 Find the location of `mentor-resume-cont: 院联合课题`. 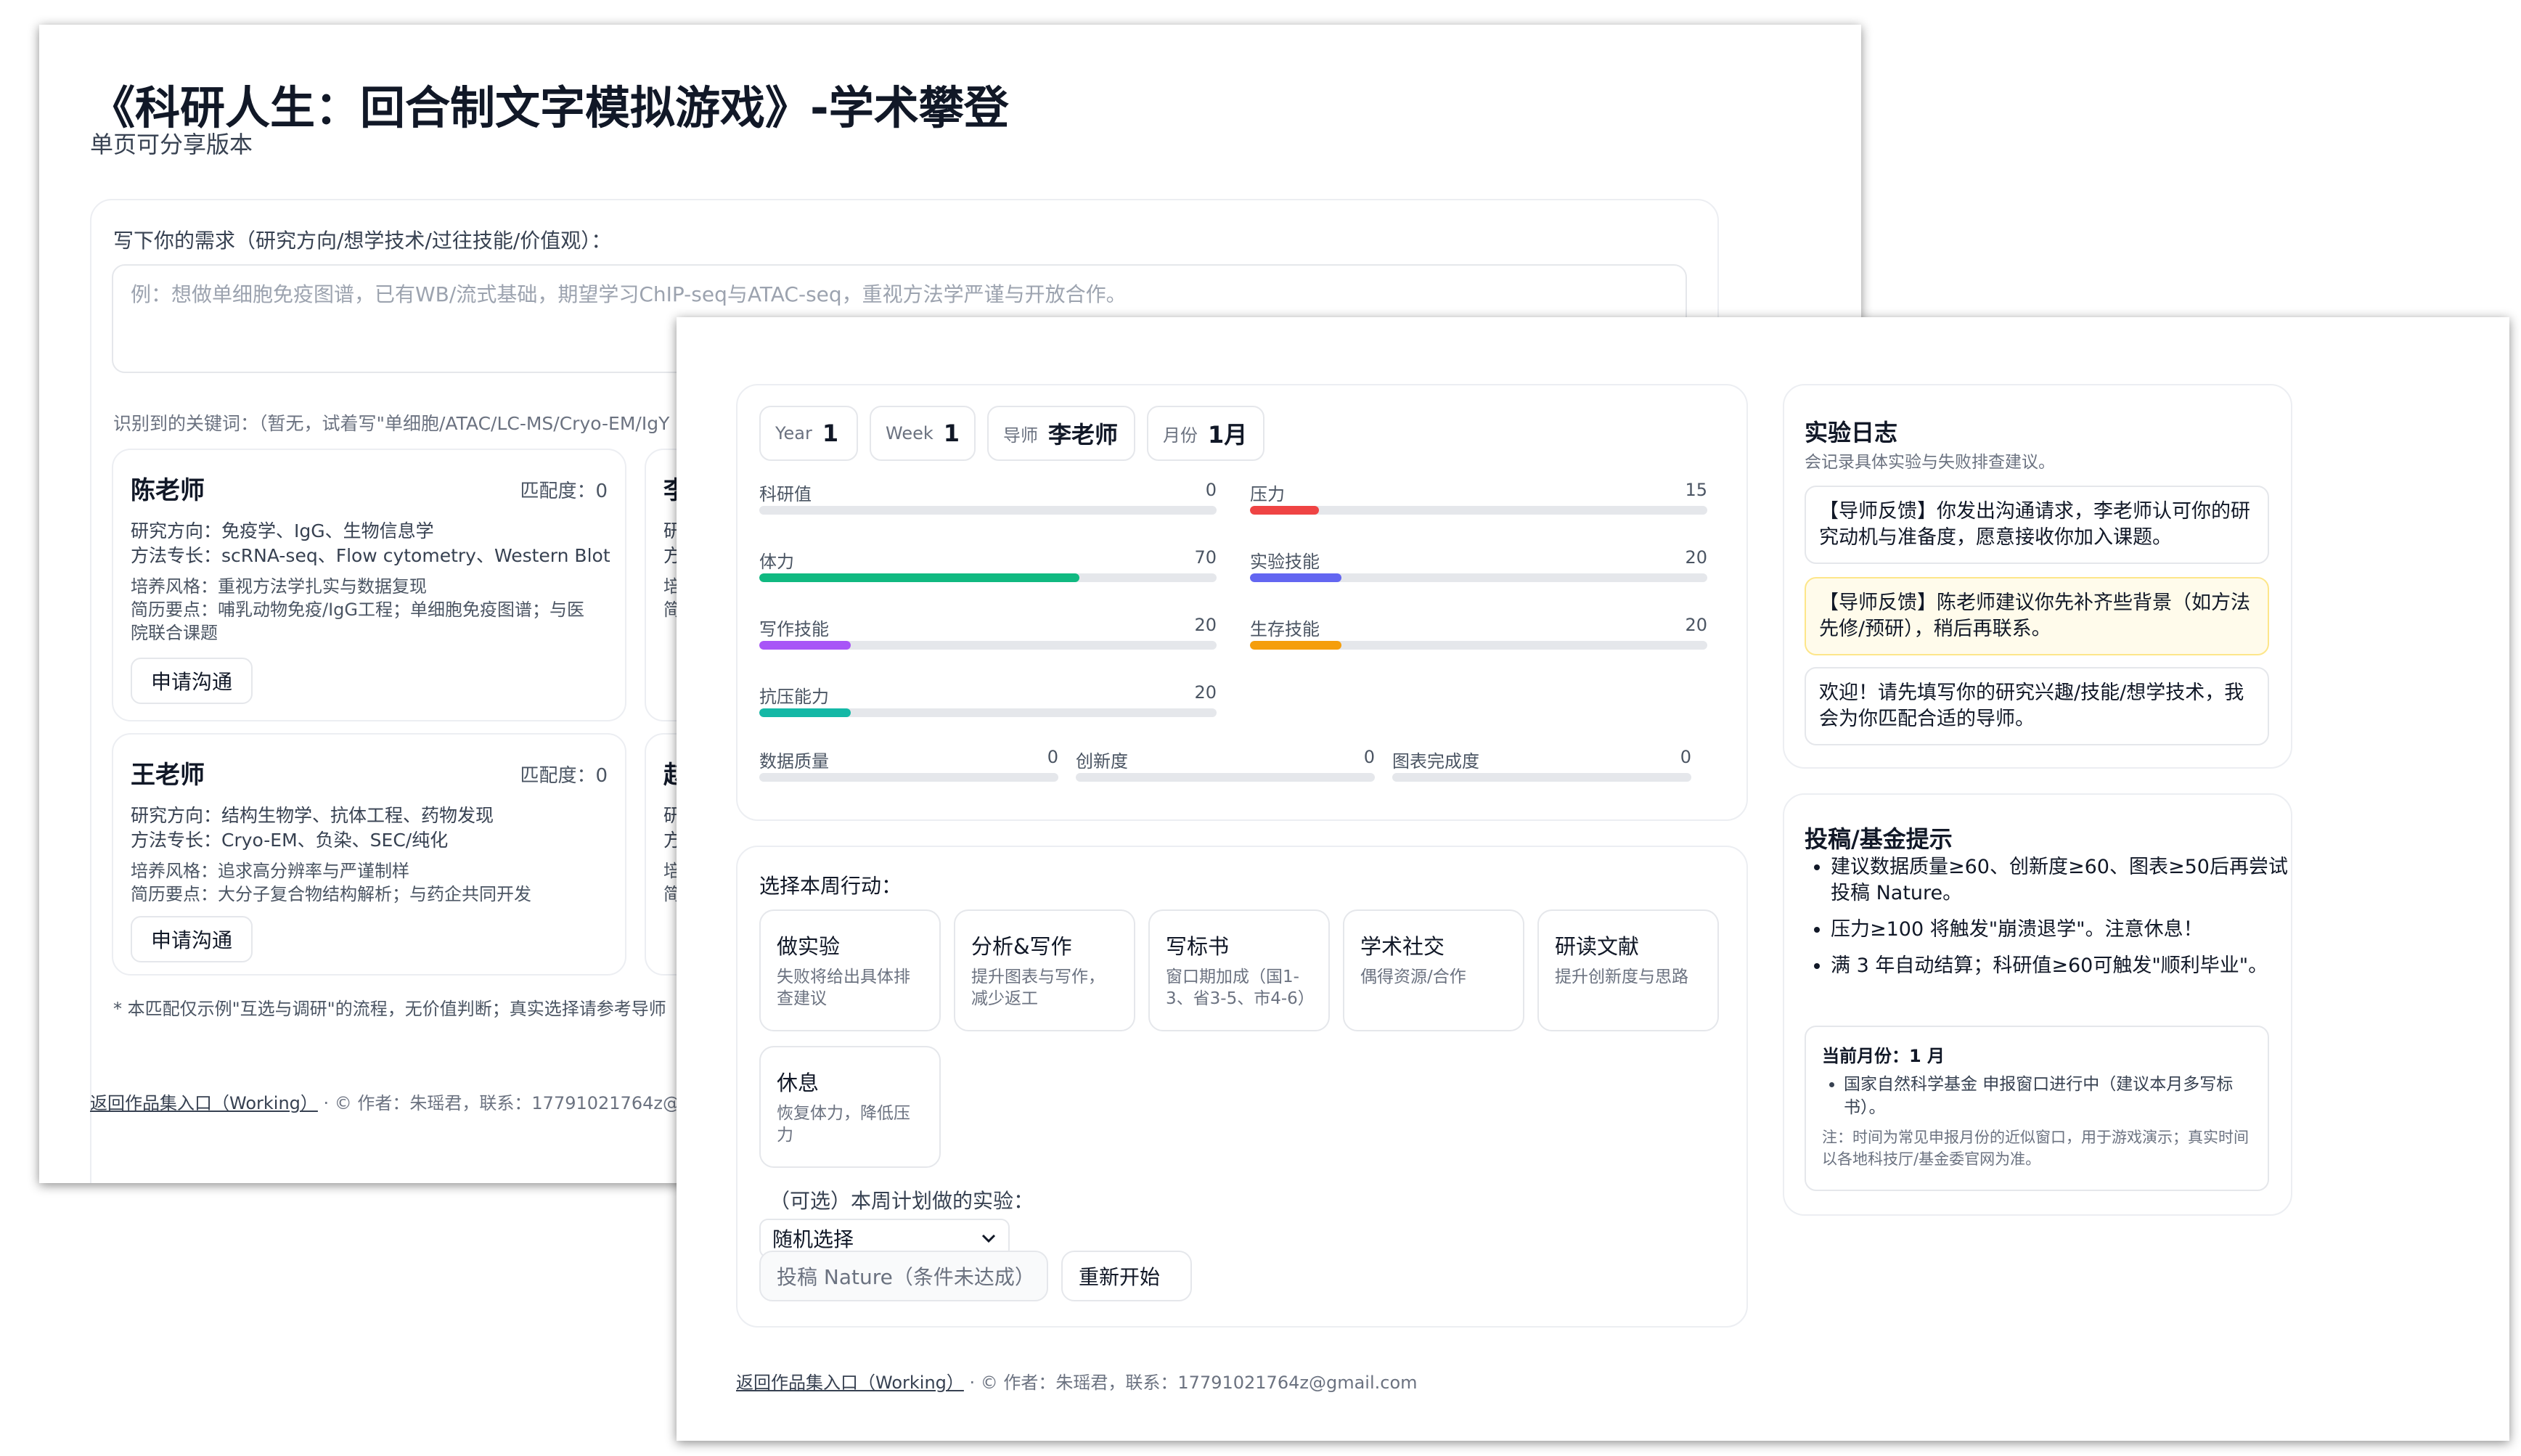

mentor-resume-cont: 院联合课题 is located at coordinates (174, 633).